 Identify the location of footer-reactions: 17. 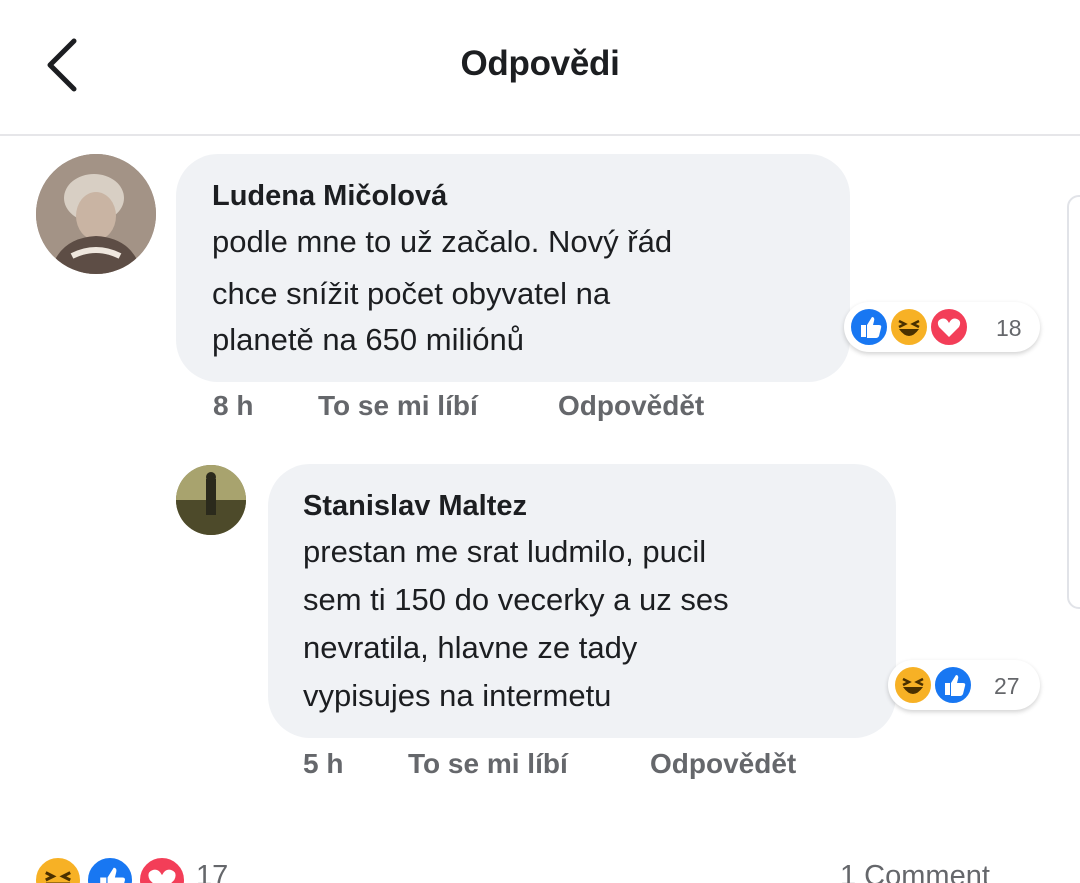
(144, 869).